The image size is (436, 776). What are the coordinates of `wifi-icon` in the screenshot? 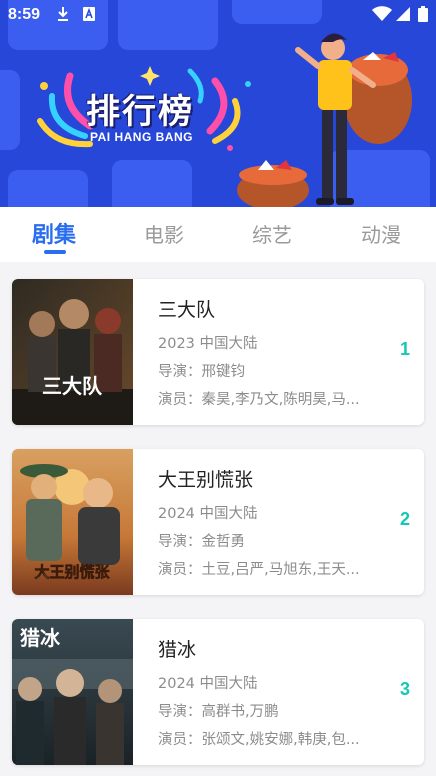 It's located at (382, 16).